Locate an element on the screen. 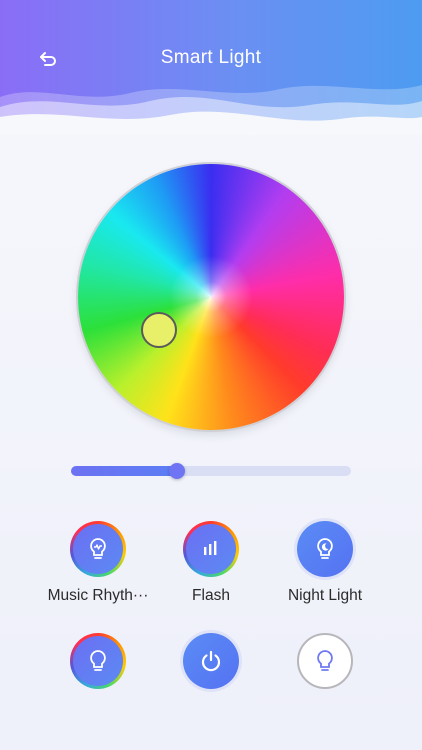 The image size is (422, 750). night-light-button is located at coordinates (325, 549).